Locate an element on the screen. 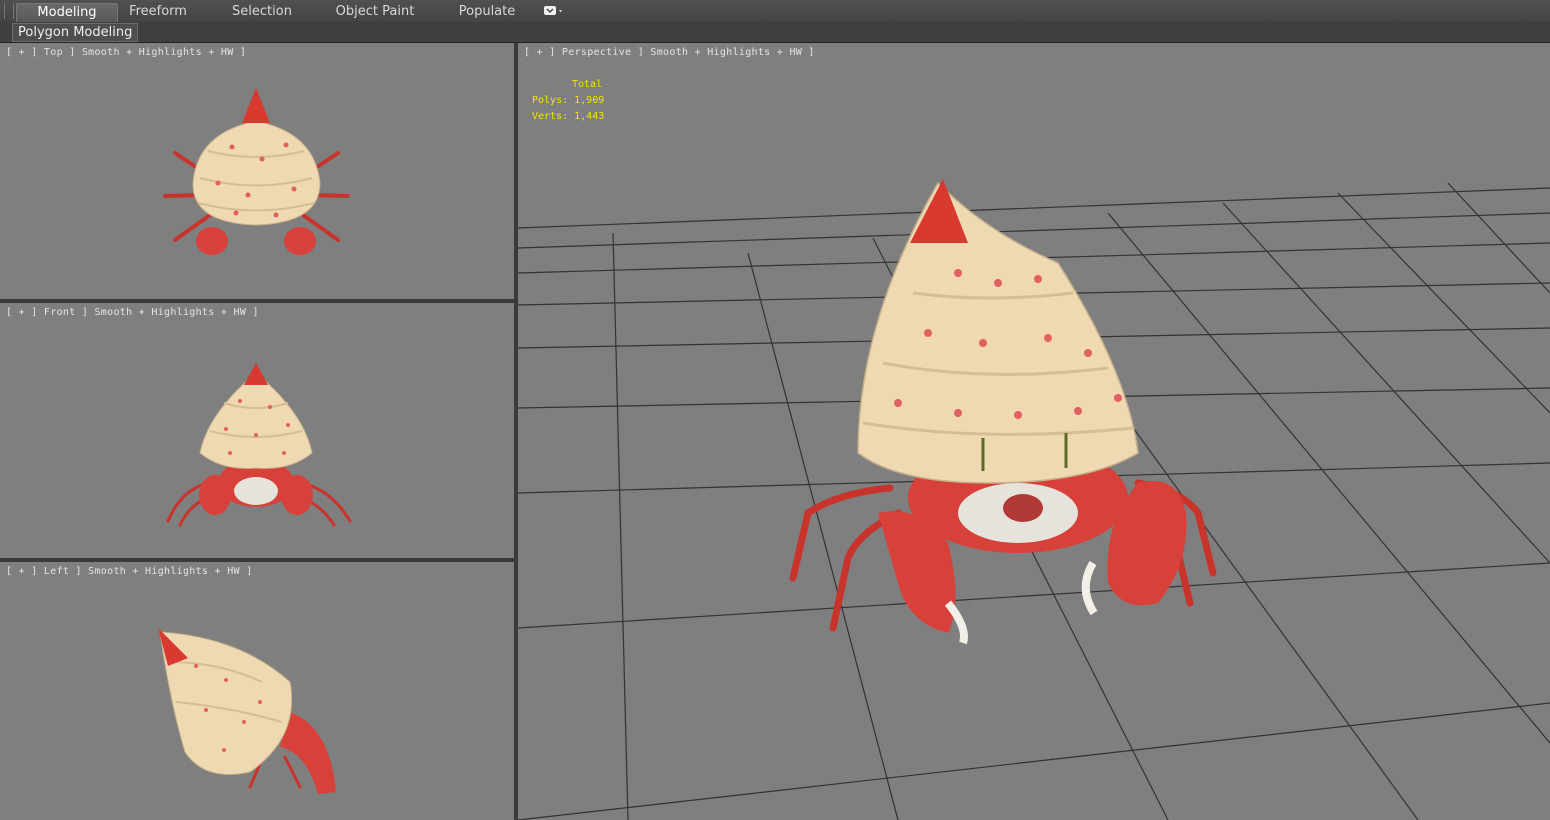 The image size is (1550, 820). viewport-top: [ + ] Top ] Smooth + Highlights + HW ] is located at coordinates (257, 171).